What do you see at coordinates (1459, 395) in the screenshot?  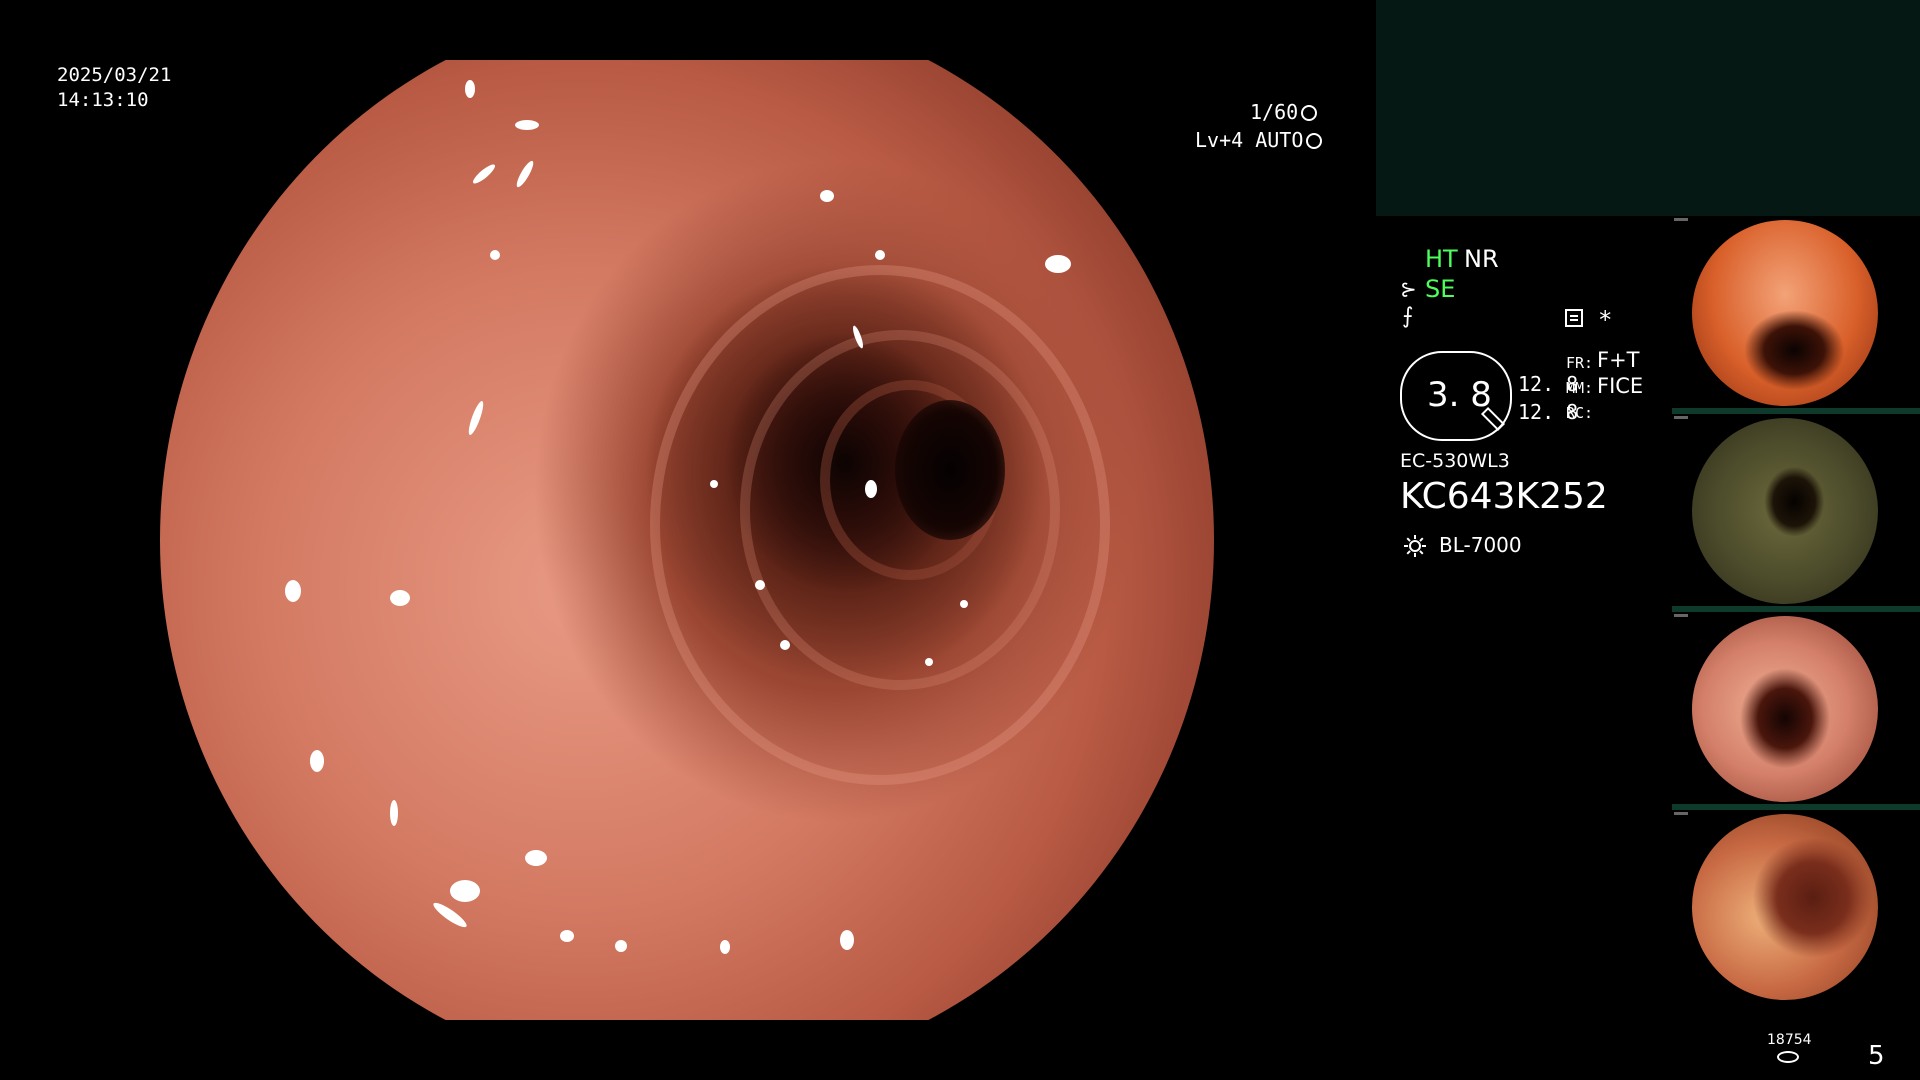 I see `zoom-value: 3. 8` at bounding box center [1459, 395].